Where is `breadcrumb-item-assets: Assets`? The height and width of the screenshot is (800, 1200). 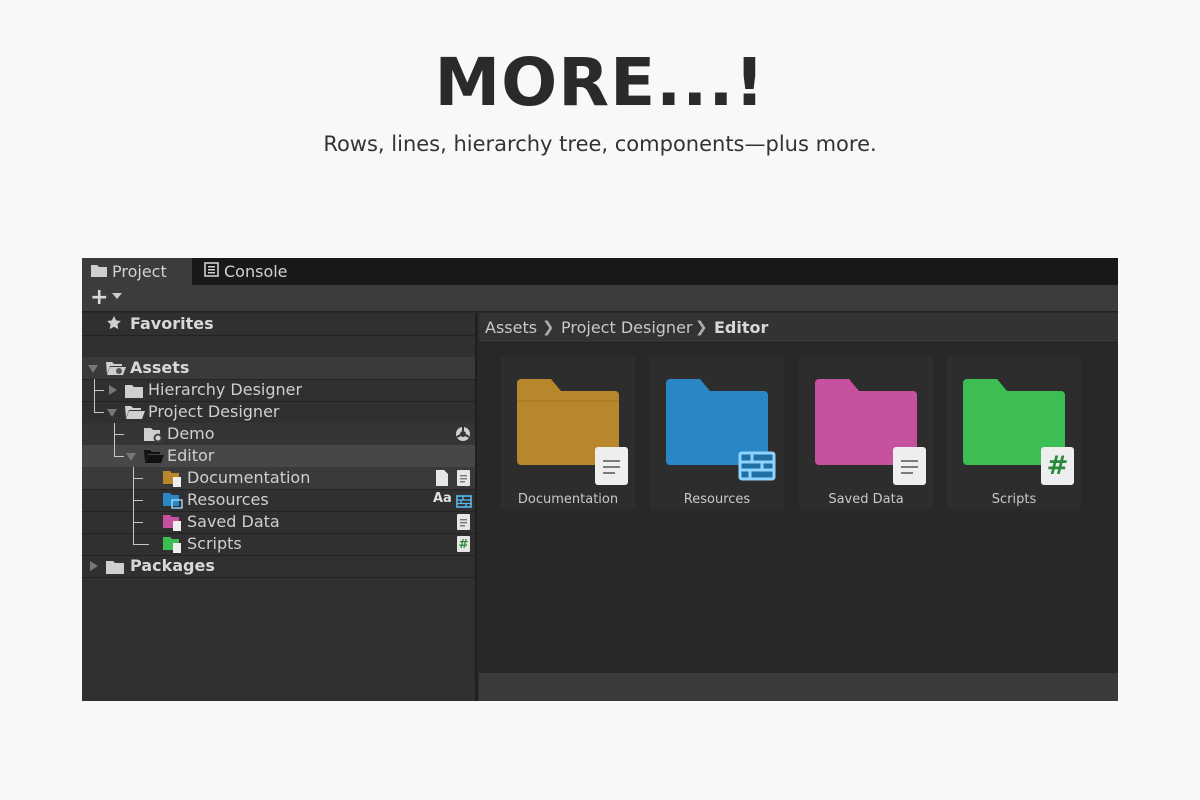 breadcrumb-item-assets: Assets is located at coordinates (511, 327).